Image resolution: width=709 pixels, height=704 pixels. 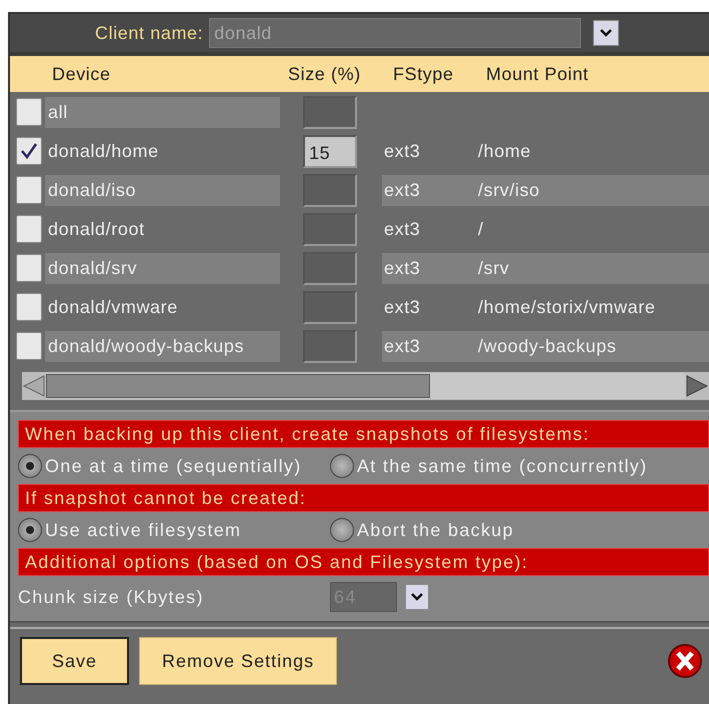 What do you see at coordinates (162, 112) in the screenshot?
I see `device-cell: all` at bounding box center [162, 112].